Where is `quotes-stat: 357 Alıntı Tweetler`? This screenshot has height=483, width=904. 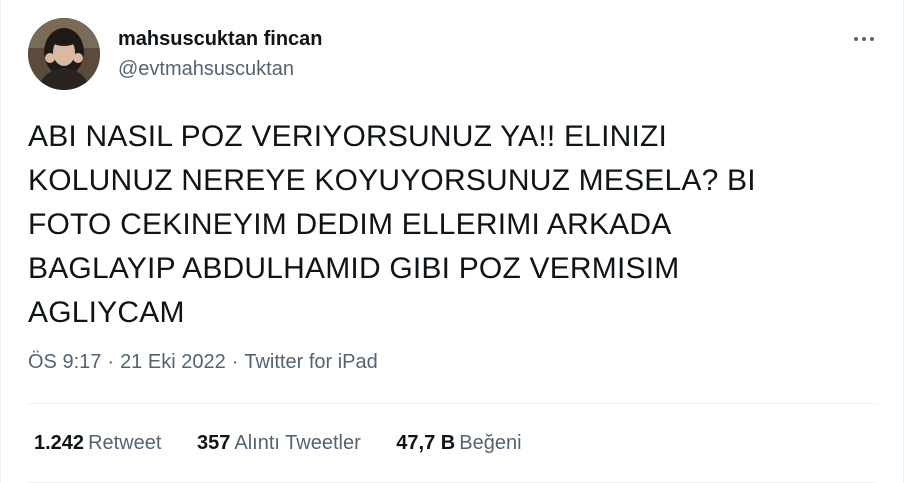 quotes-stat: 357 Alıntı Tweetler is located at coordinates (279, 443).